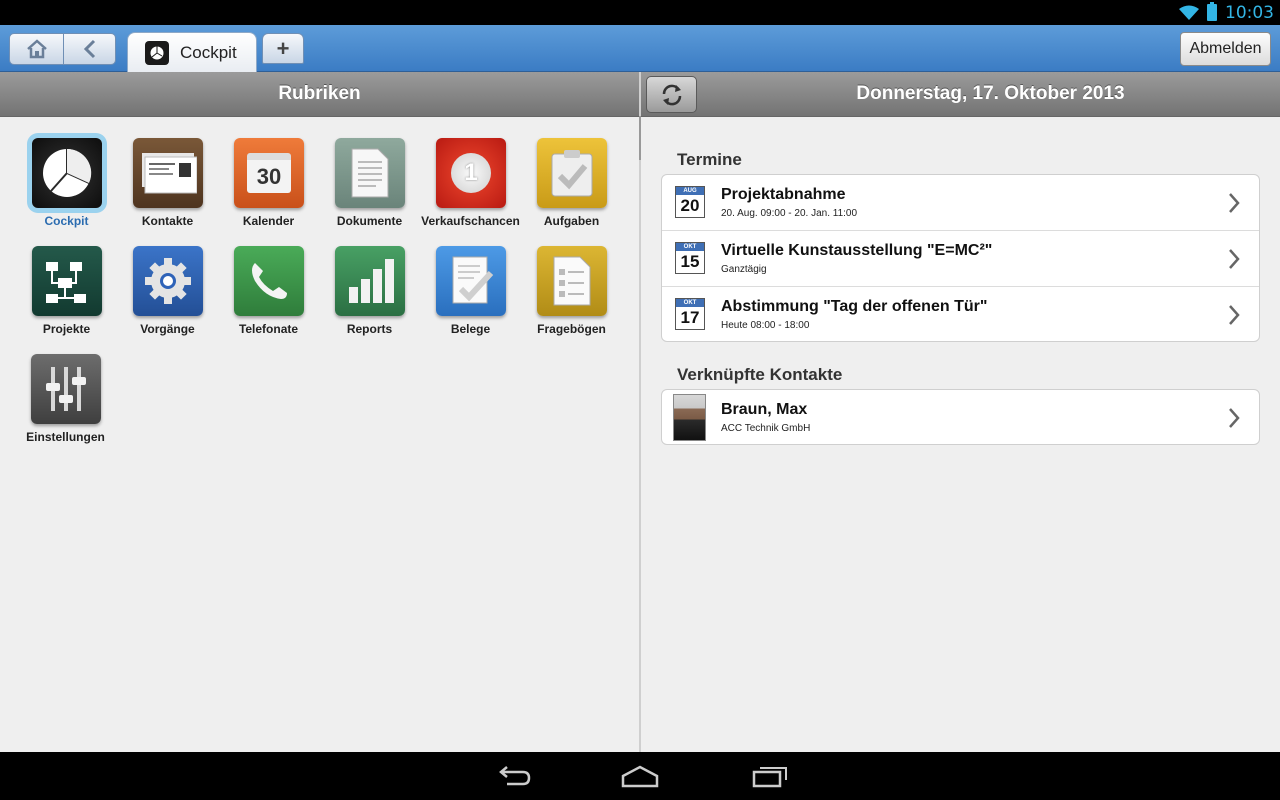 Image resolution: width=1280 pixels, height=800 pixels. What do you see at coordinates (1225, 49) in the screenshot?
I see `logout-button: Abmelden` at bounding box center [1225, 49].